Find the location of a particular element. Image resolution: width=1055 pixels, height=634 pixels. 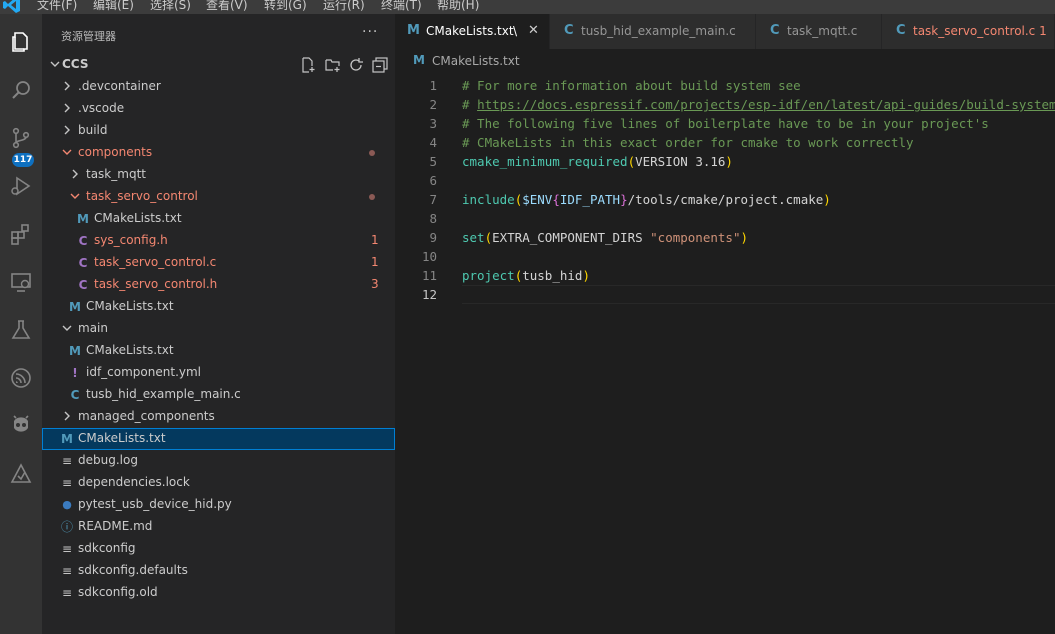

code-token: } is located at coordinates (624, 199).